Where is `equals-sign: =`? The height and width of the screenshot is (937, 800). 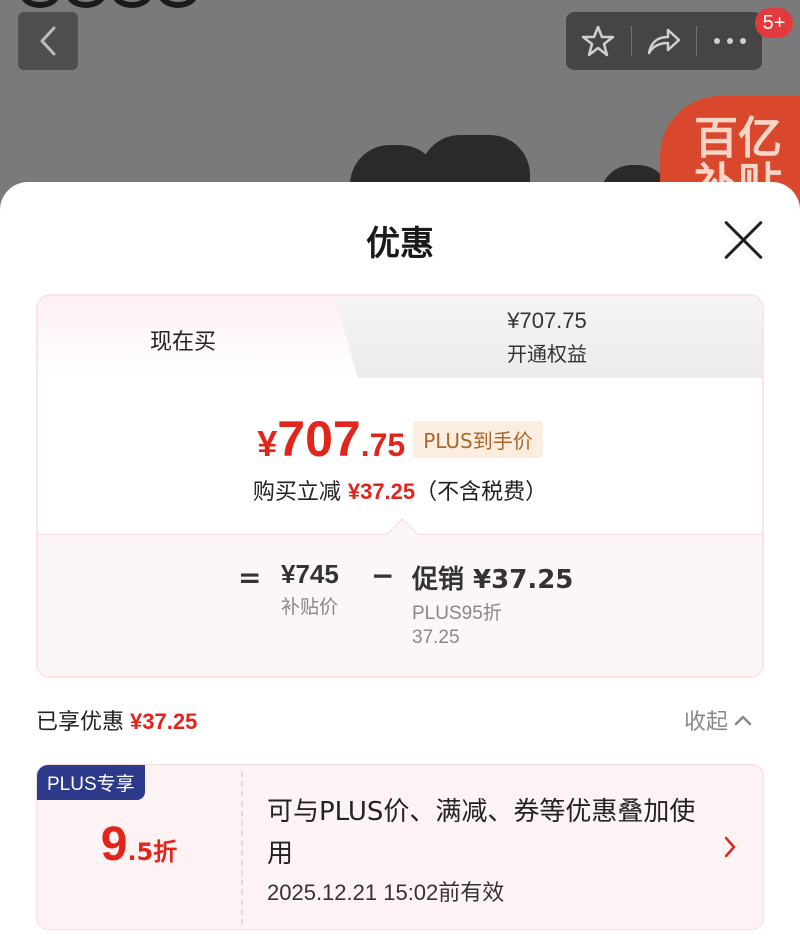 equals-sign: = is located at coordinates (250, 577).